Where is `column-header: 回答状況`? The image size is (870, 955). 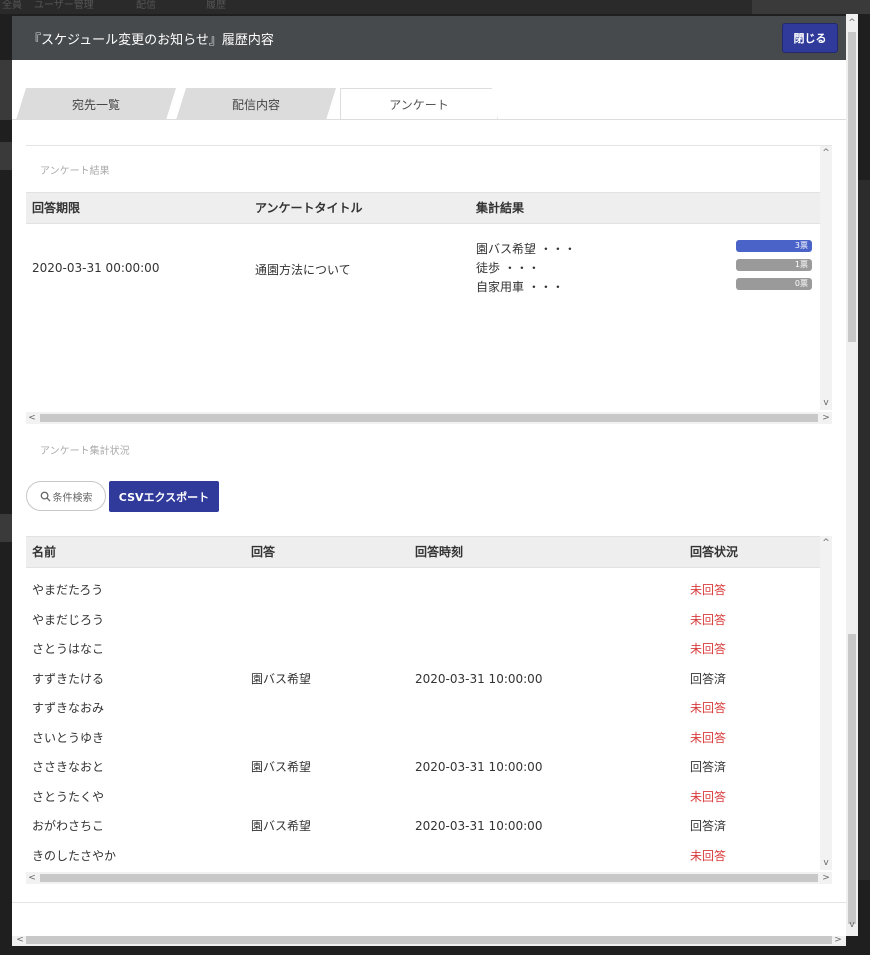 column-header: 回答状況 is located at coordinates (714, 552).